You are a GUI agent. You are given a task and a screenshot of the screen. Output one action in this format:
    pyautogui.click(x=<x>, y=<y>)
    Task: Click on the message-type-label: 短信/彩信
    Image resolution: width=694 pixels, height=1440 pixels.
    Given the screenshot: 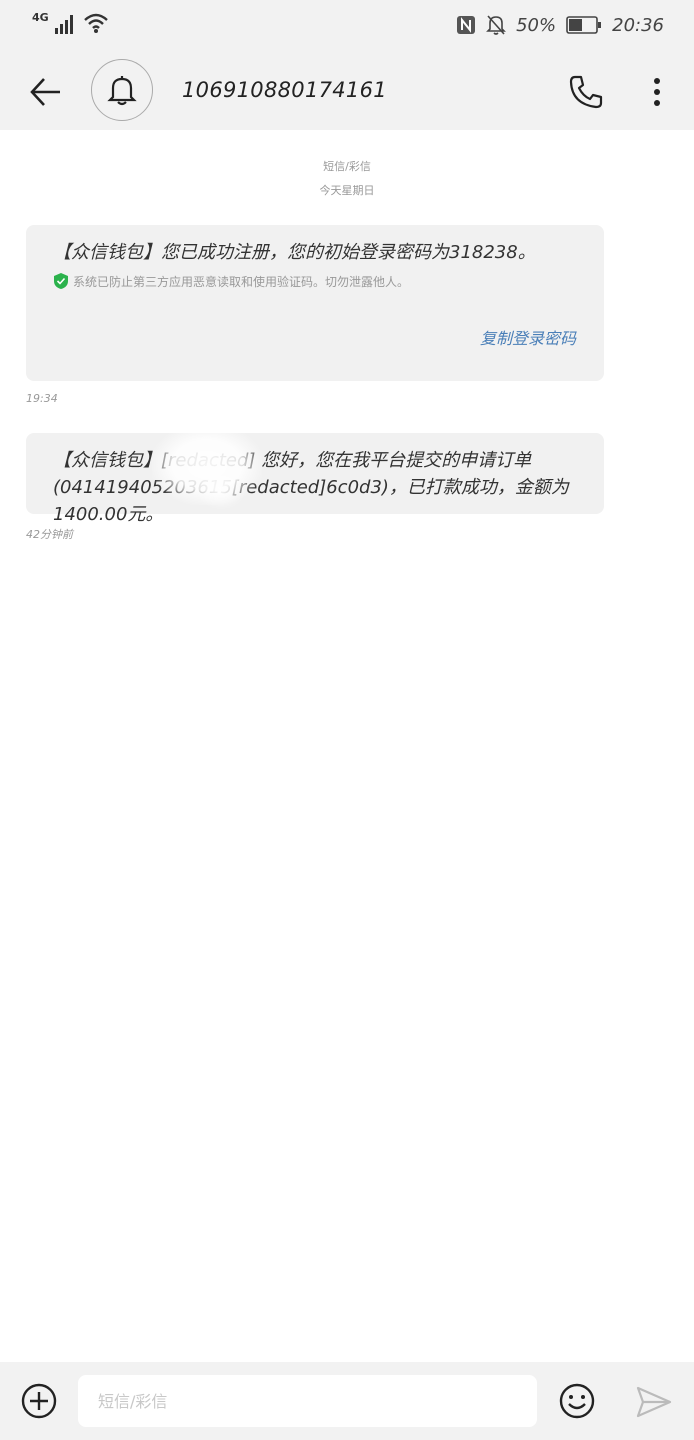 What is the action you would take?
    pyautogui.click(x=347, y=166)
    